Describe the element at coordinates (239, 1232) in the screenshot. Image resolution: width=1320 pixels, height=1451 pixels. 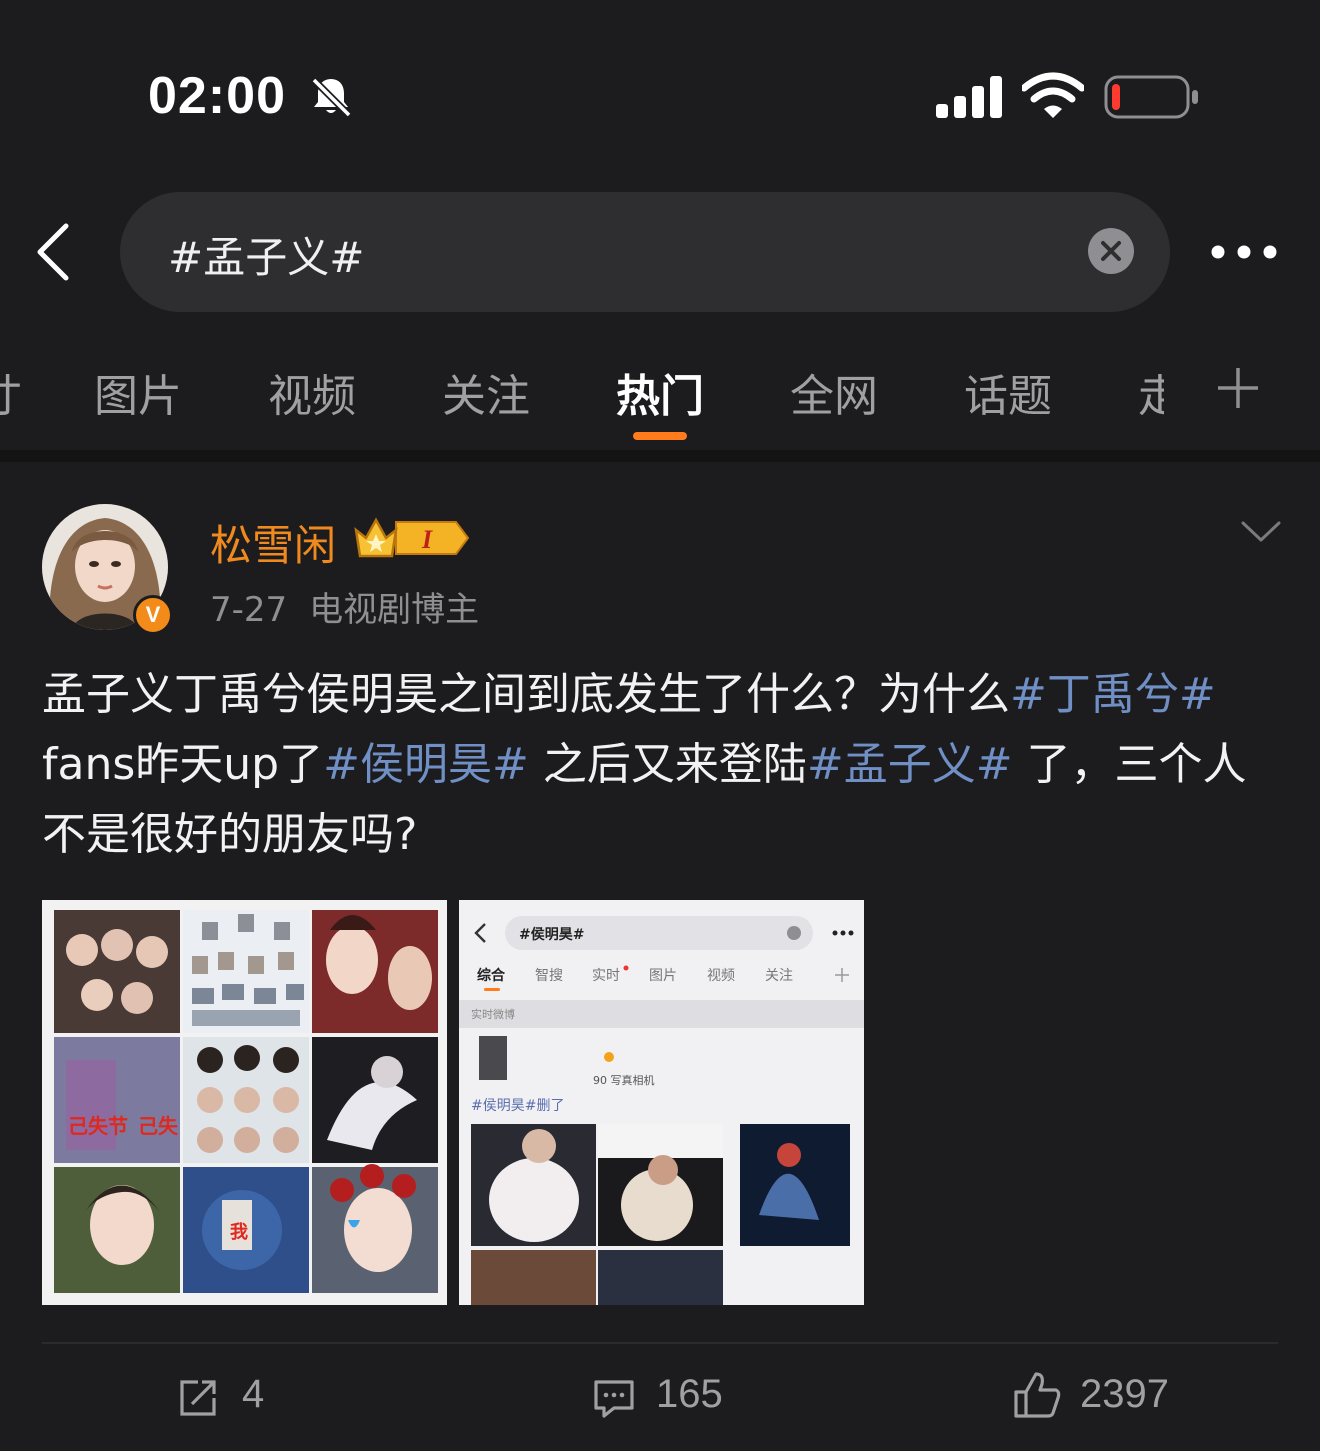
I see `svg-text: 我` at that location.